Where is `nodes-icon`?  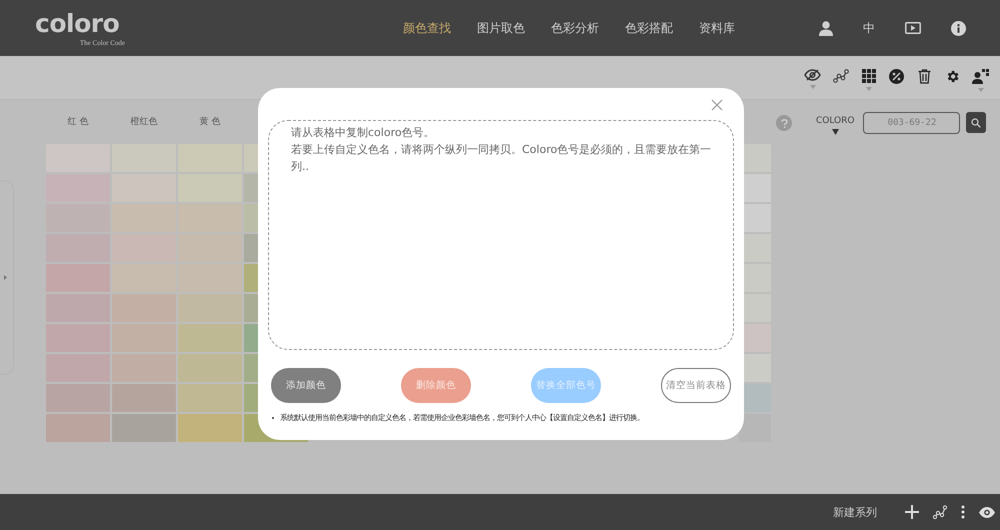
nodes-icon is located at coordinates (840, 75).